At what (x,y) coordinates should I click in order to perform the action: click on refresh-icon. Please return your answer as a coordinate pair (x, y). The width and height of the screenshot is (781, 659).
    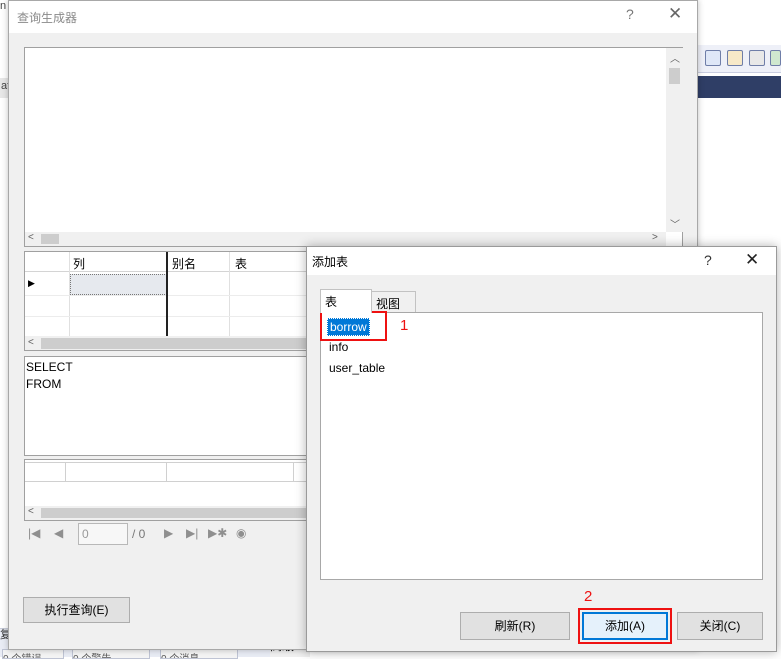
    Looking at the image, I should click on (775, 58).